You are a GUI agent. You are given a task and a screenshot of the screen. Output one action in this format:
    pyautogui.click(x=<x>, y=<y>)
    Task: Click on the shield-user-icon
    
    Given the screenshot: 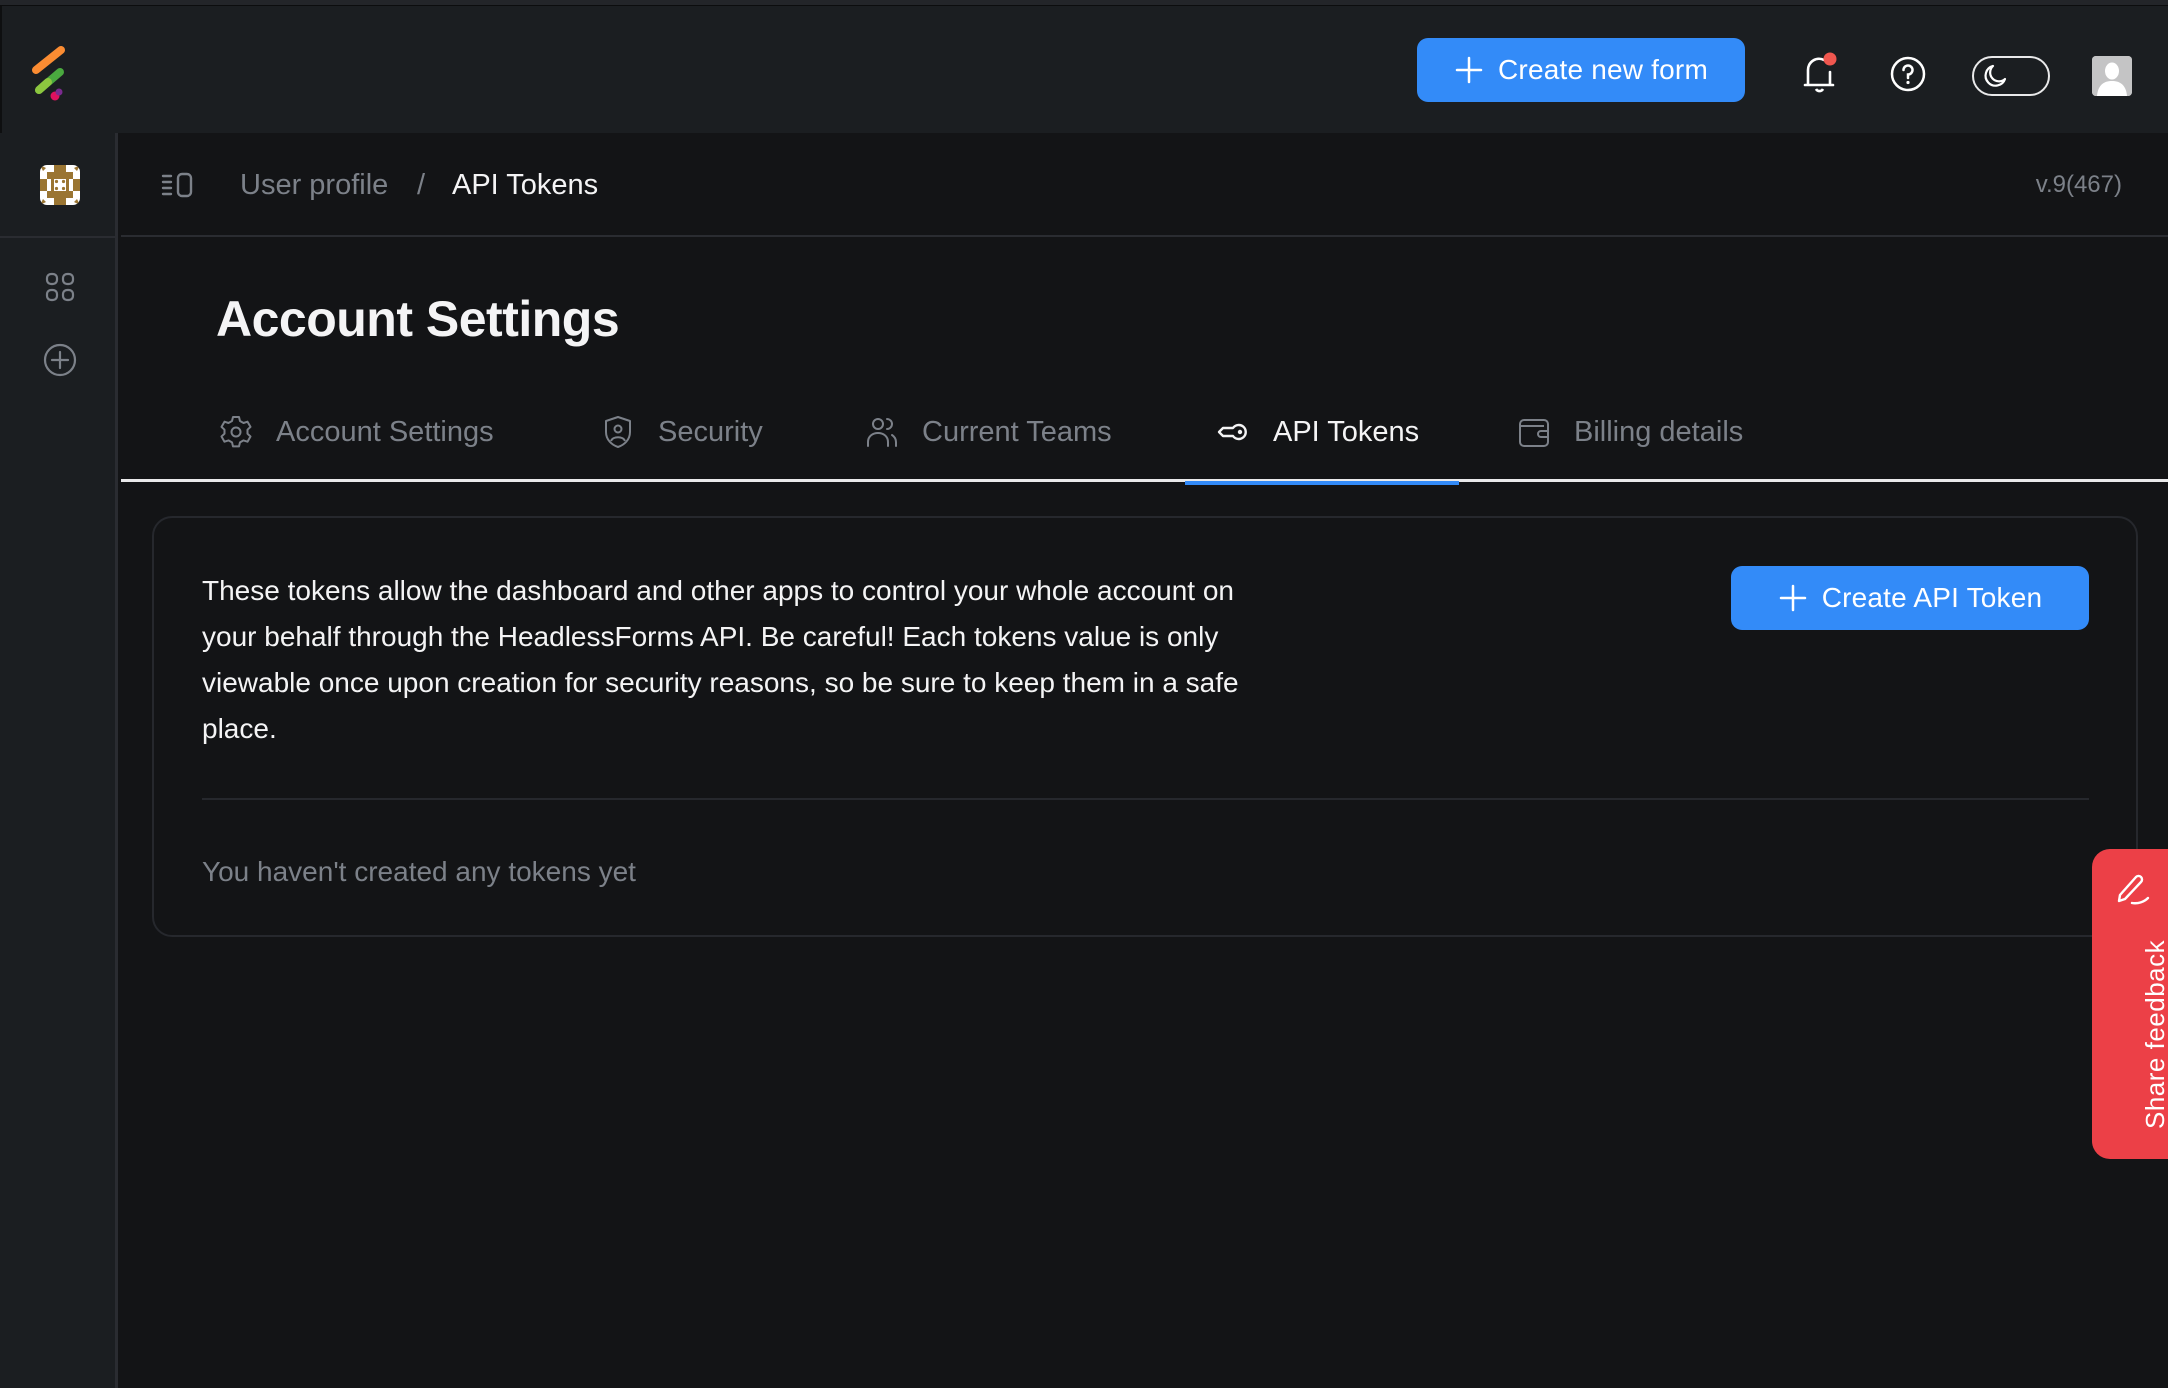 What is the action you would take?
    pyautogui.click(x=618, y=432)
    